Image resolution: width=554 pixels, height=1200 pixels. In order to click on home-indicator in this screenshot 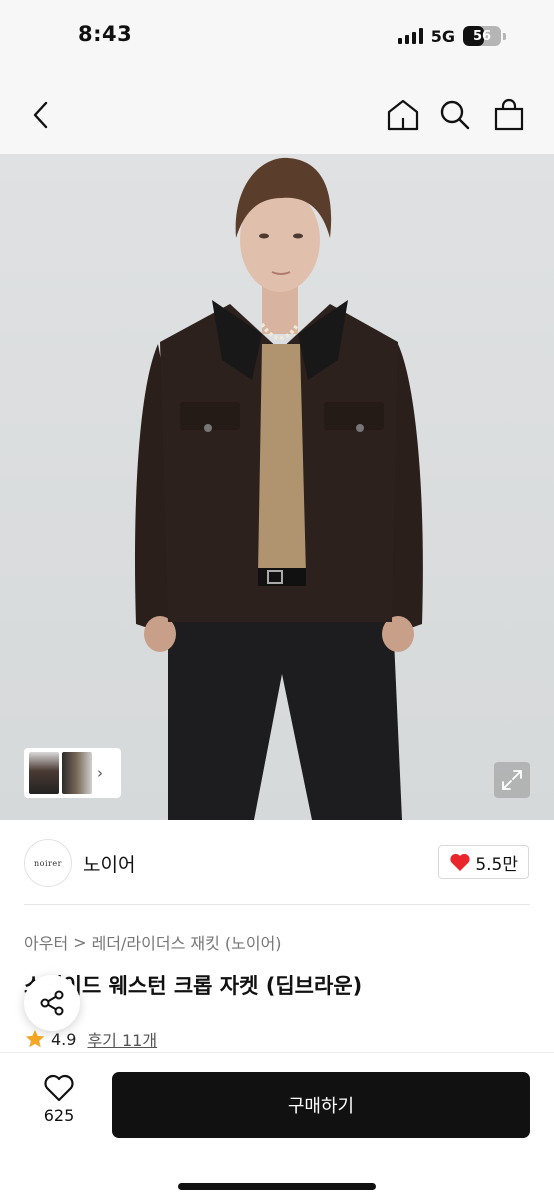, I will do `click(277, 1186)`.